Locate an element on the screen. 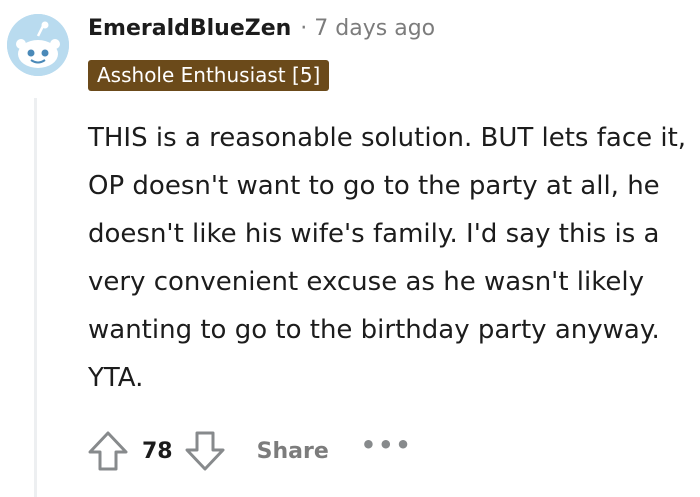 The image size is (700, 497). downvote-button is located at coordinates (205, 451).